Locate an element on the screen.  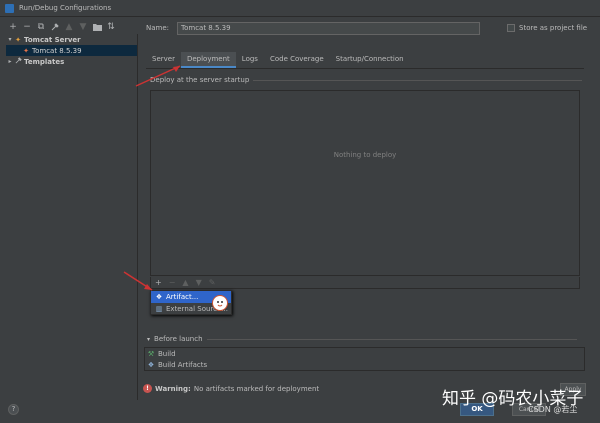
tree-templates-label: Templates is located at coordinates (44, 61).